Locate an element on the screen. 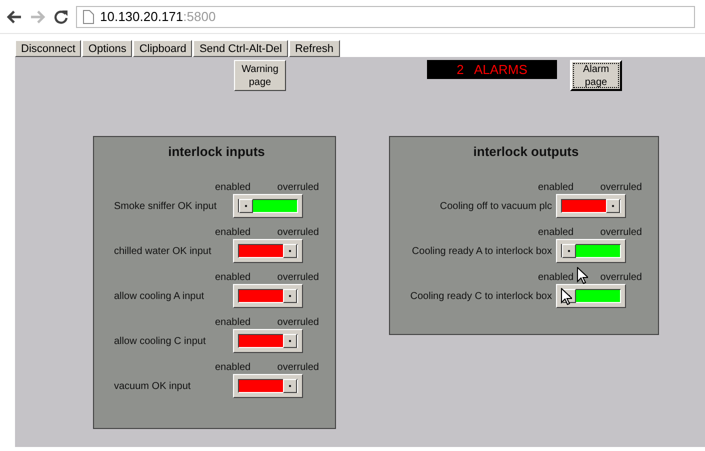 Image resolution: width=705 pixels, height=451 pixels. signal-label: Cooling off to vacuum plc is located at coordinates (495, 206).